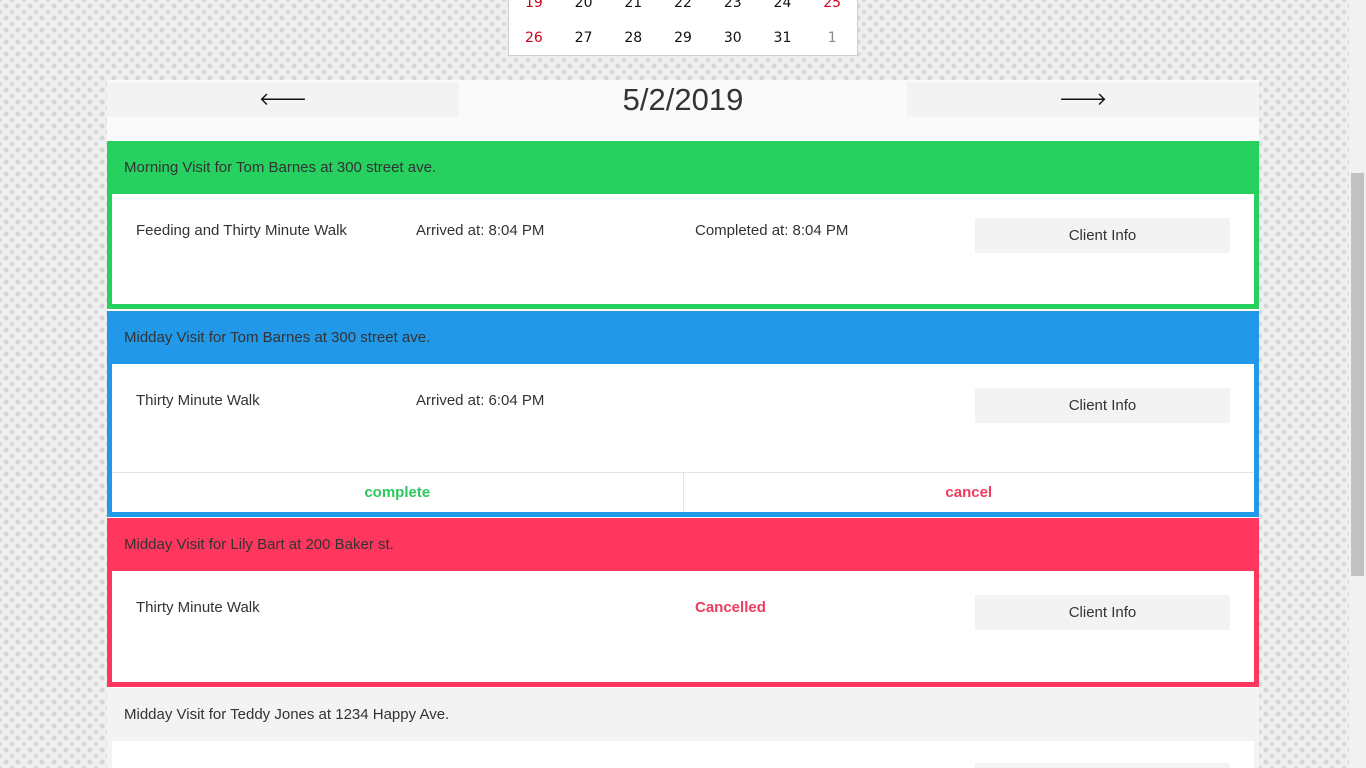 The image size is (1366, 768). What do you see at coordinates (241, 230) in the screenshot?
I see `visit-service: Feeding and Thirty Minute Walk` at bounding box center [241, 230].